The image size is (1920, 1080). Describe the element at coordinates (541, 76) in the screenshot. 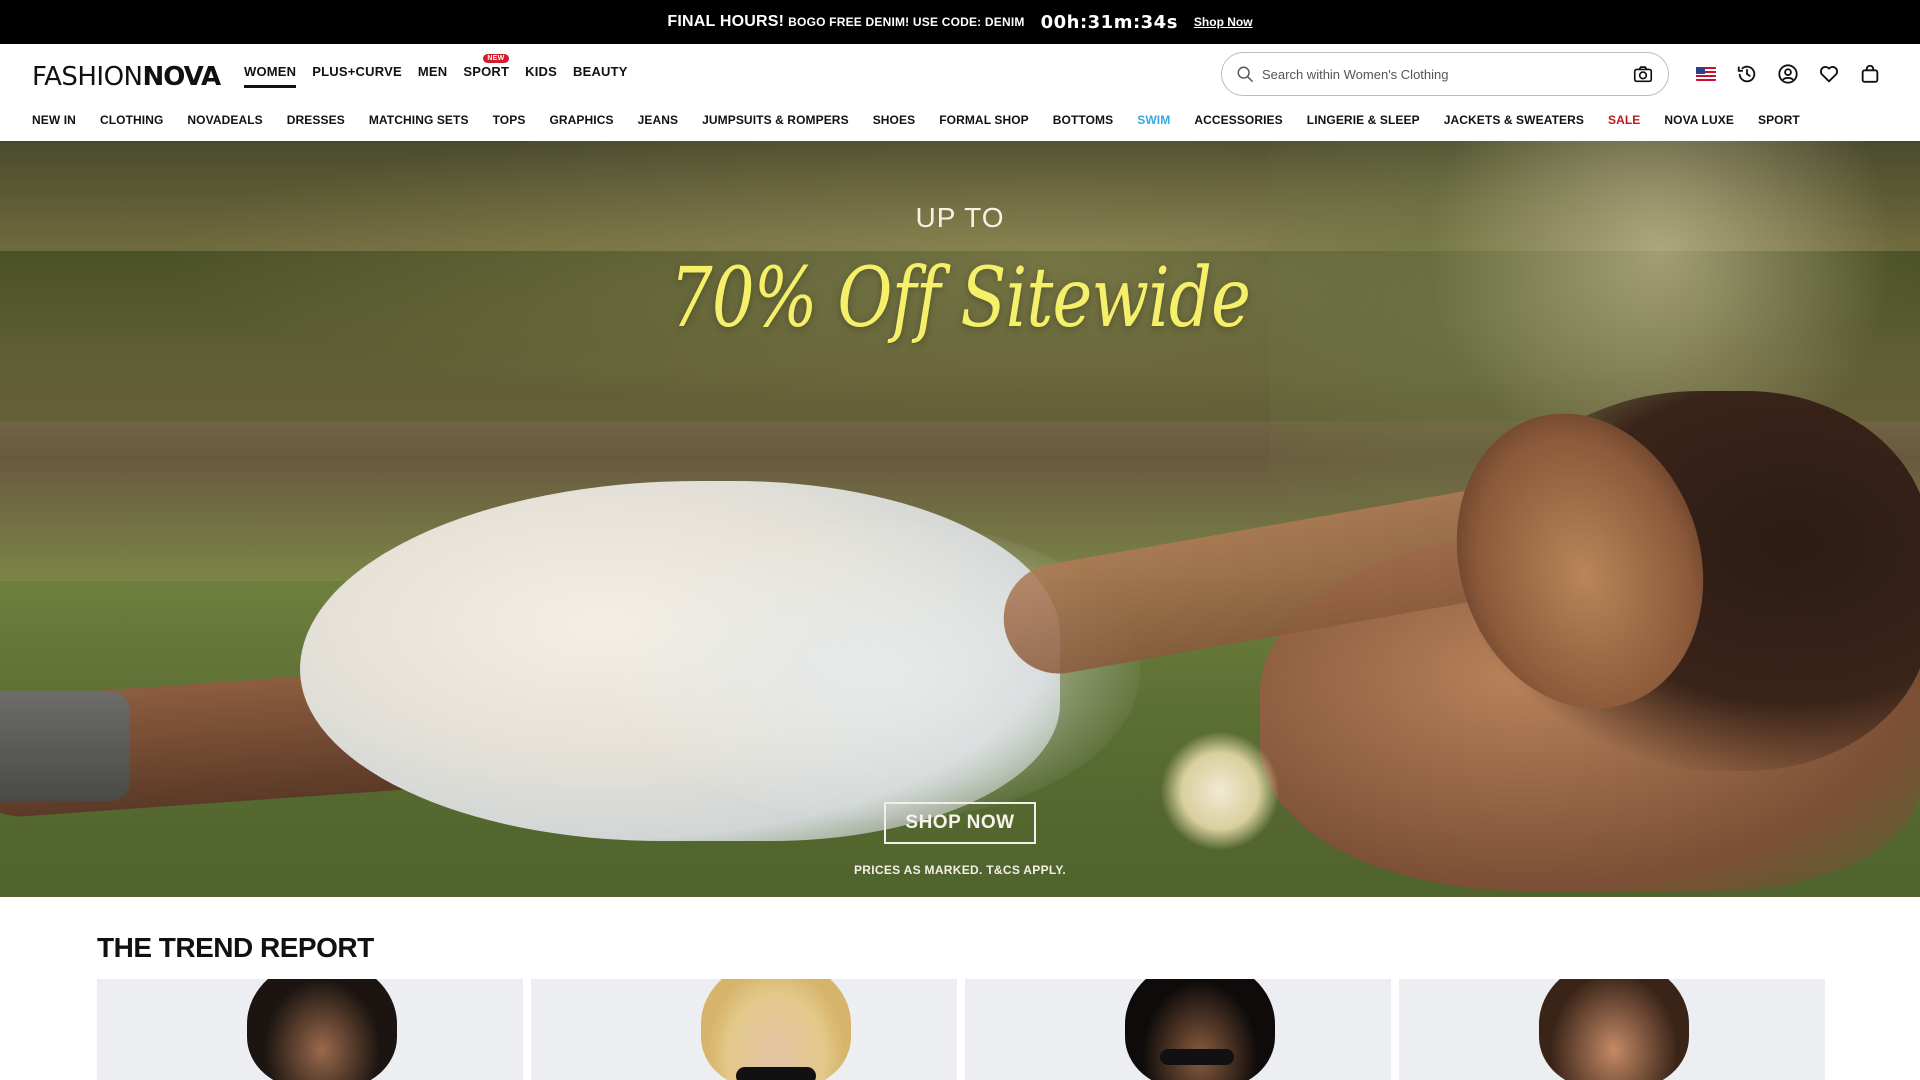

I see `dept-kids: KIDS` at that location.